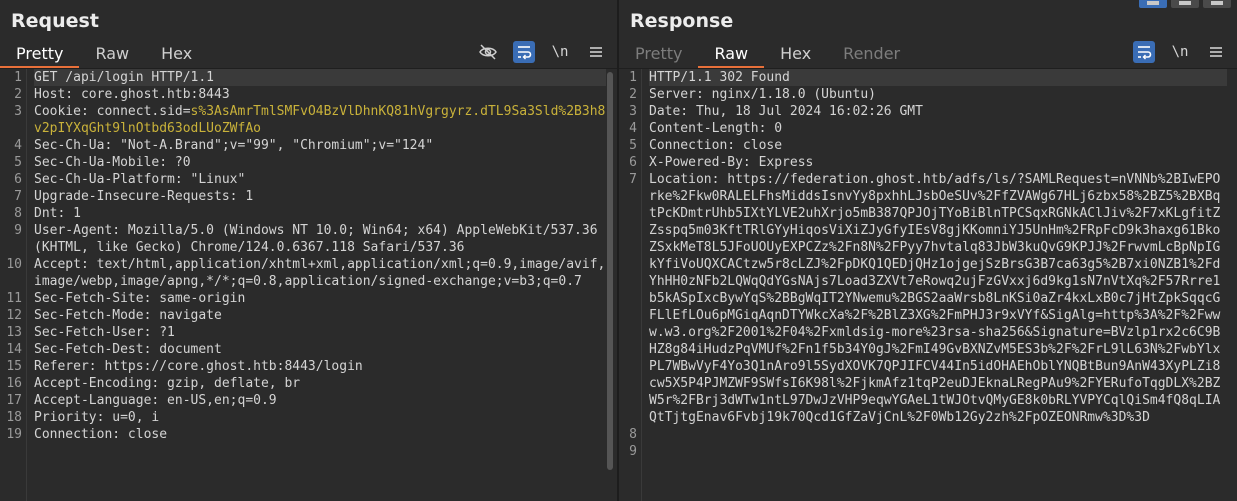 The image size is (1237, 501). What do you see at coordinates (682, 21) in the screenshot?
I see `response-title: Response` at bounding box center [682, 21].